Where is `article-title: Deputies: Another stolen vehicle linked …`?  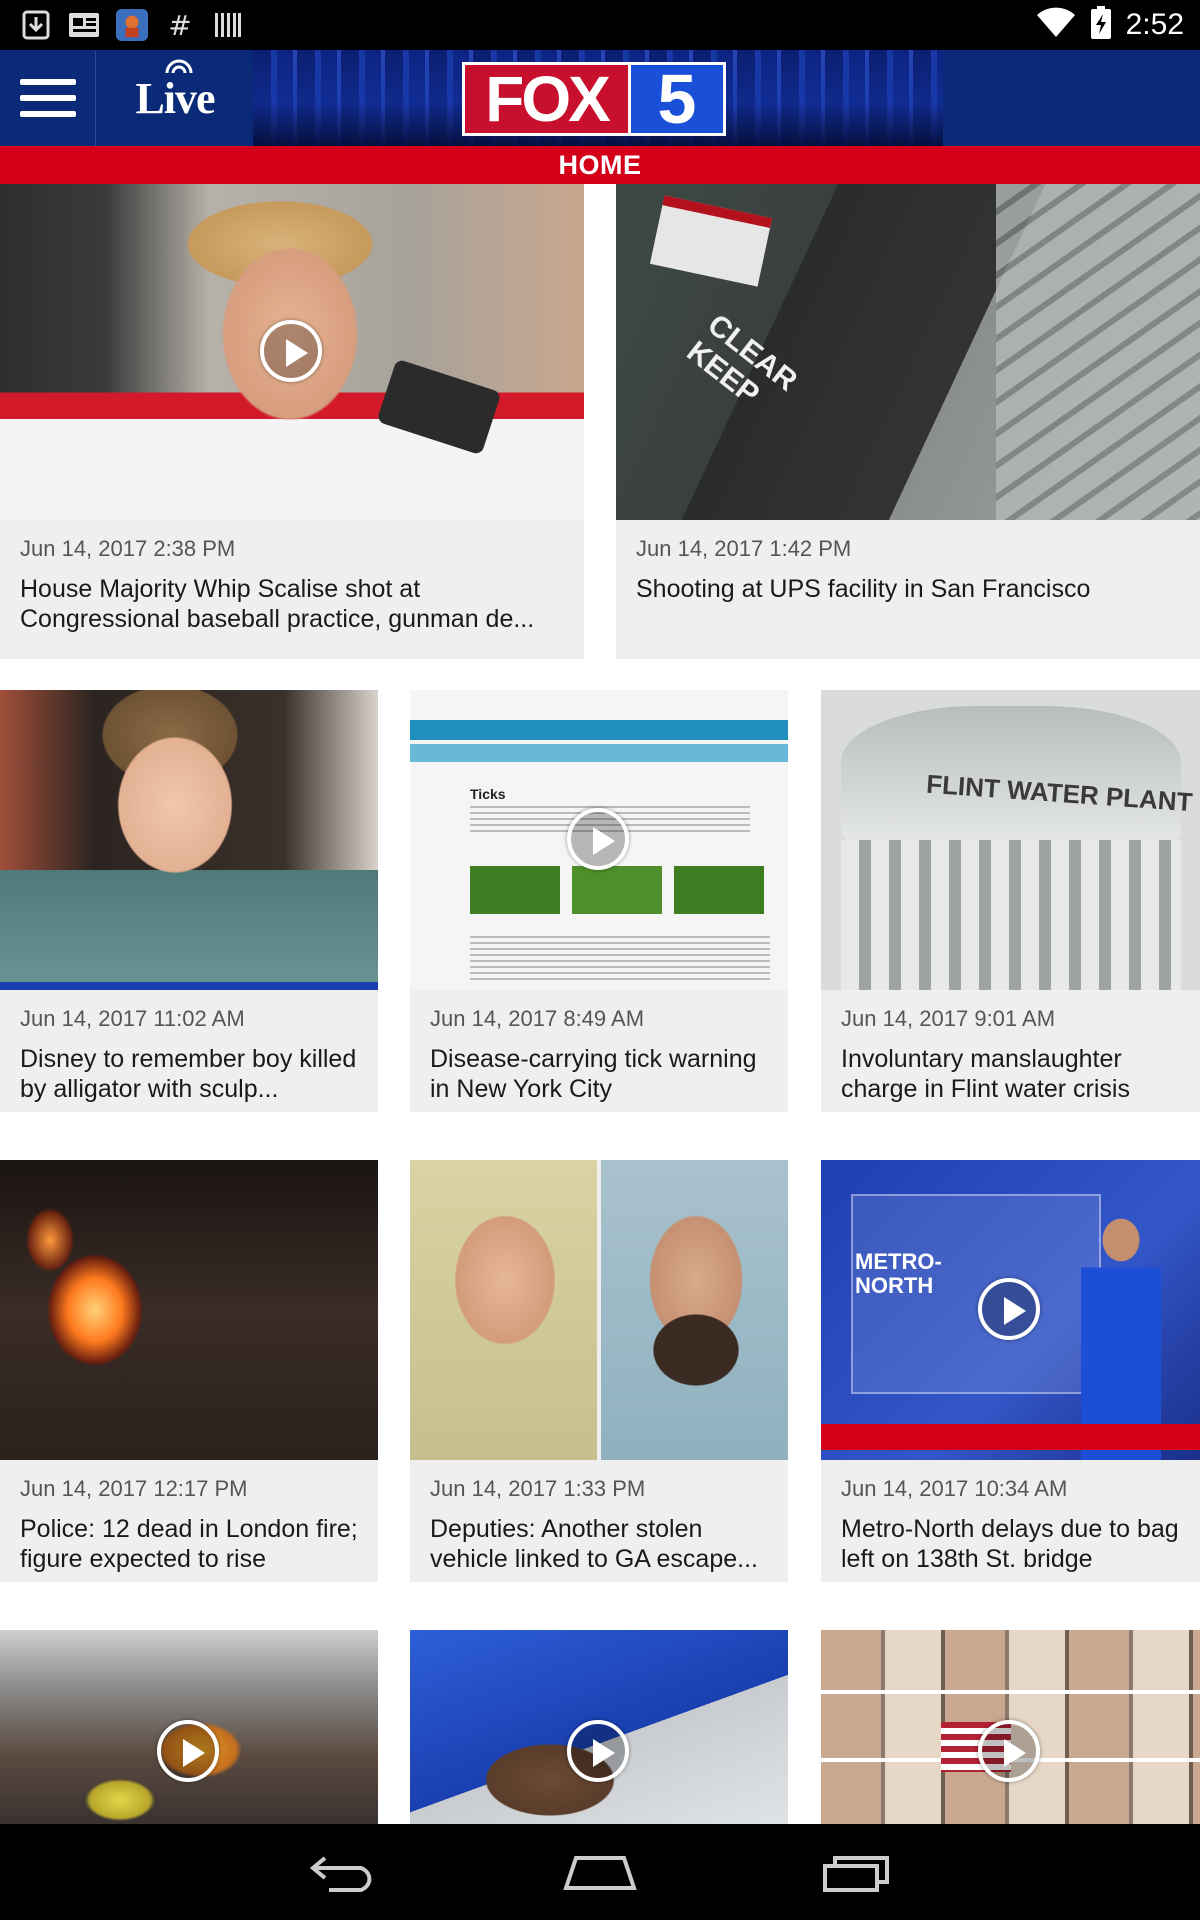
article-title: Deputies: Another stolen vehicle linked … is located at coordinates (600, 1544).